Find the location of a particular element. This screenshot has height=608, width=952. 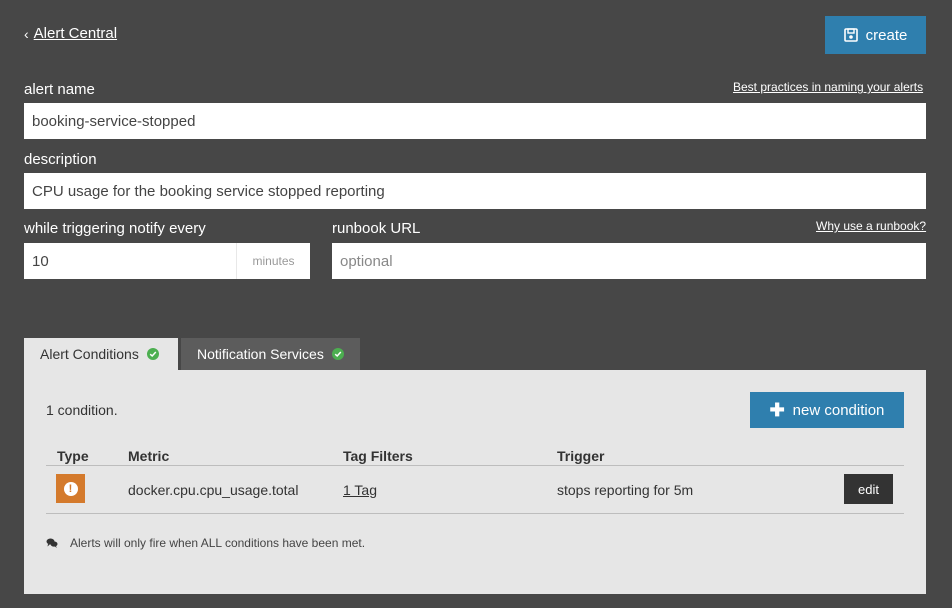

runbook-url-input is located at coordinates (629, 261).